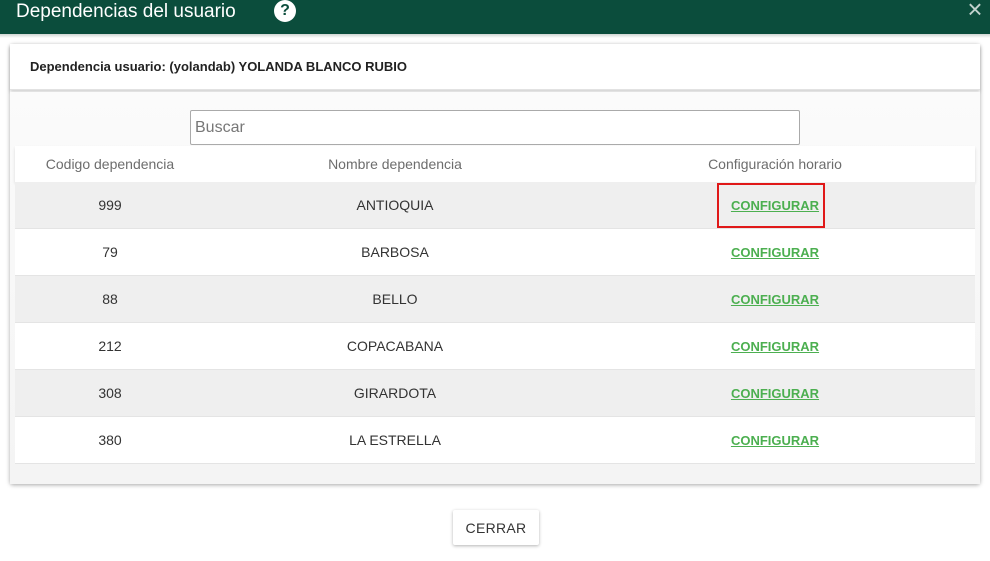  What do you see at coordinates (395, 393) in the screenshot?
I see `dependency-name: GIRARDOTA` at bounding box center [395, 393].